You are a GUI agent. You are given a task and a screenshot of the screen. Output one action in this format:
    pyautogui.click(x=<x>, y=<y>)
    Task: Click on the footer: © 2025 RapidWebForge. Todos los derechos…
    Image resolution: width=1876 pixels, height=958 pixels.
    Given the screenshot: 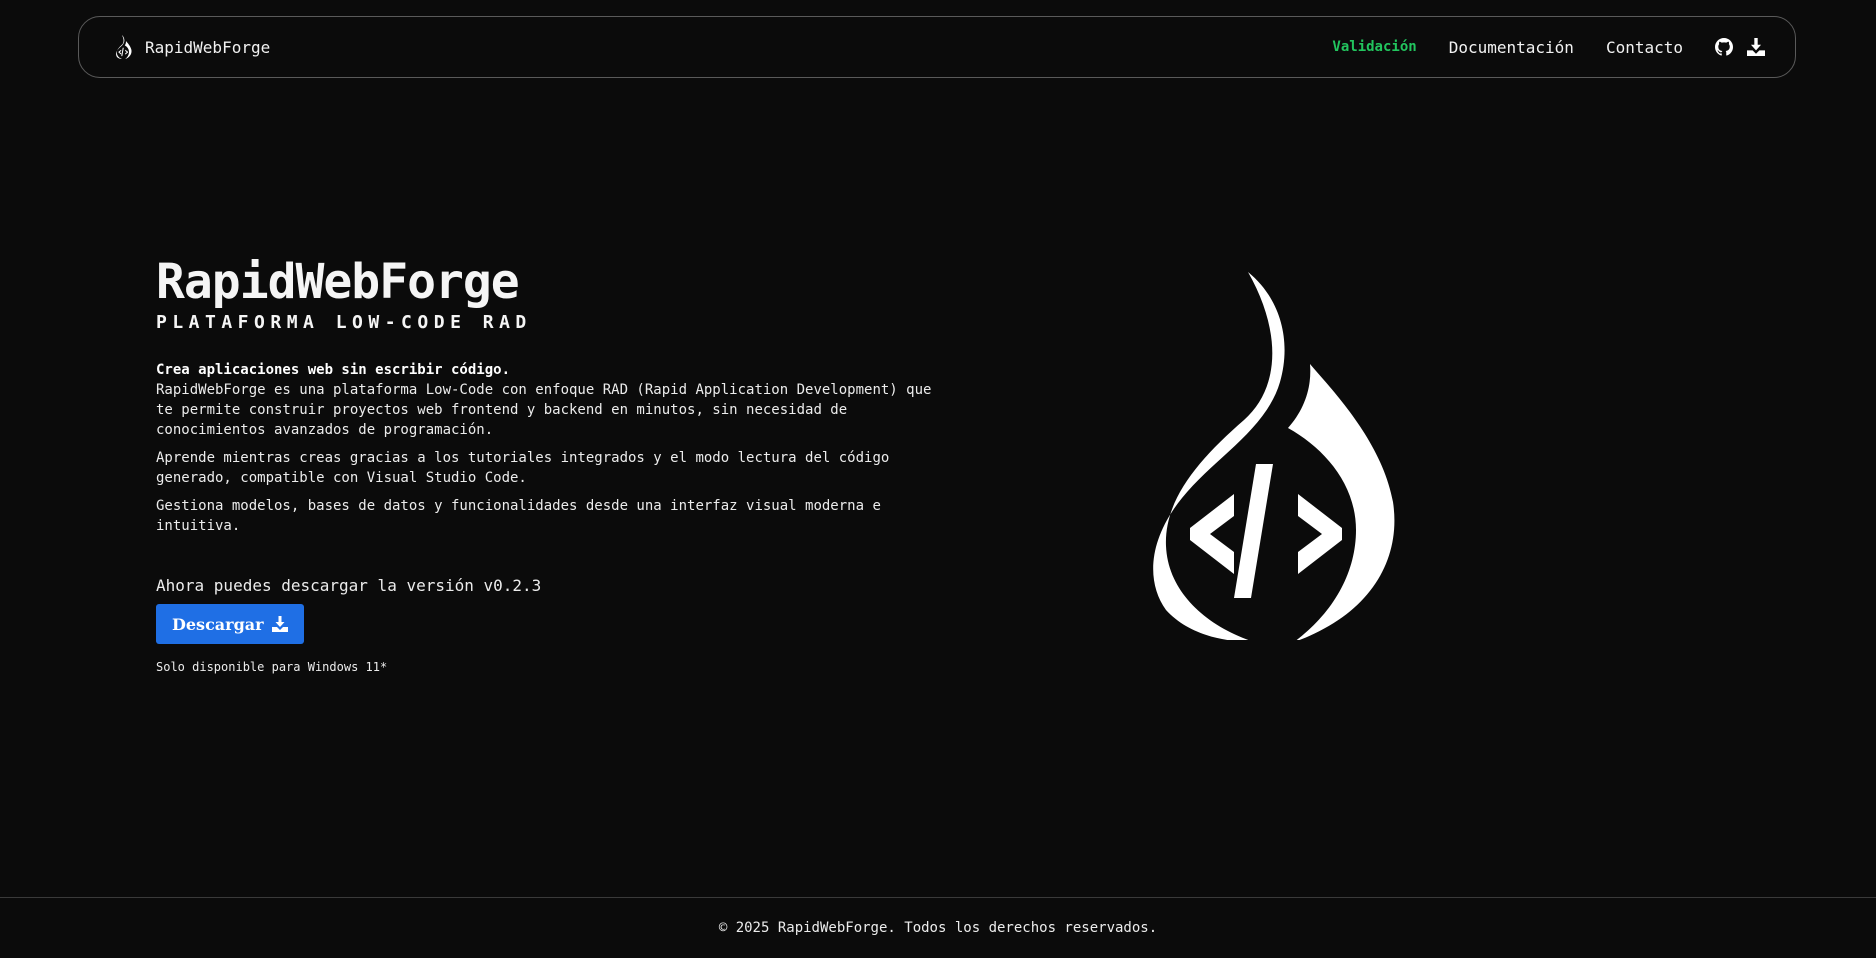 What is the action you would take?
    pyautogui.click(x=938, y=927)
    